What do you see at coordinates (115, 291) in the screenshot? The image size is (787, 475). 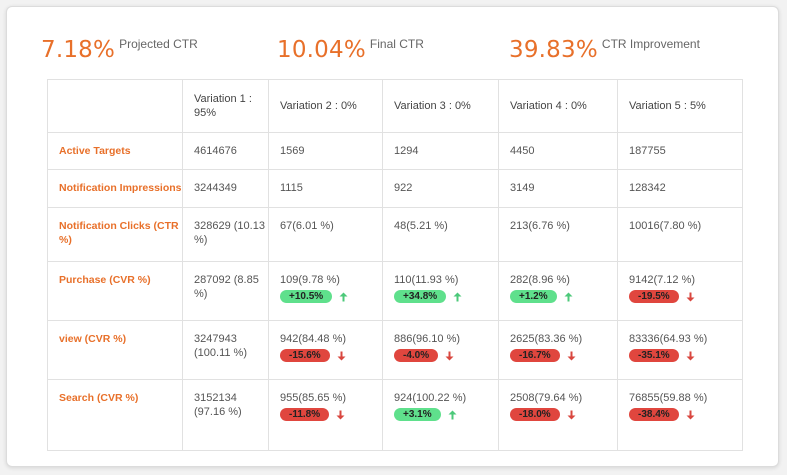 I see `row-label: Purchase (CVR %)` at bounding box center [115, 291].